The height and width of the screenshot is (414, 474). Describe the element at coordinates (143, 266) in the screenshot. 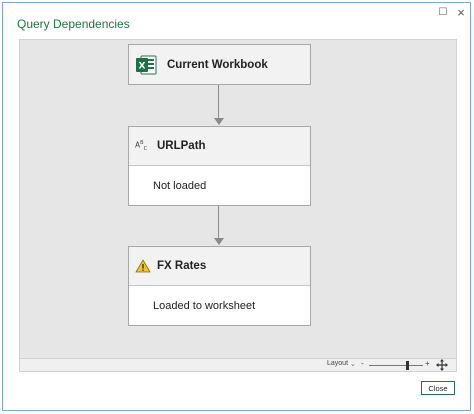

I see `warning-icon` at that location.